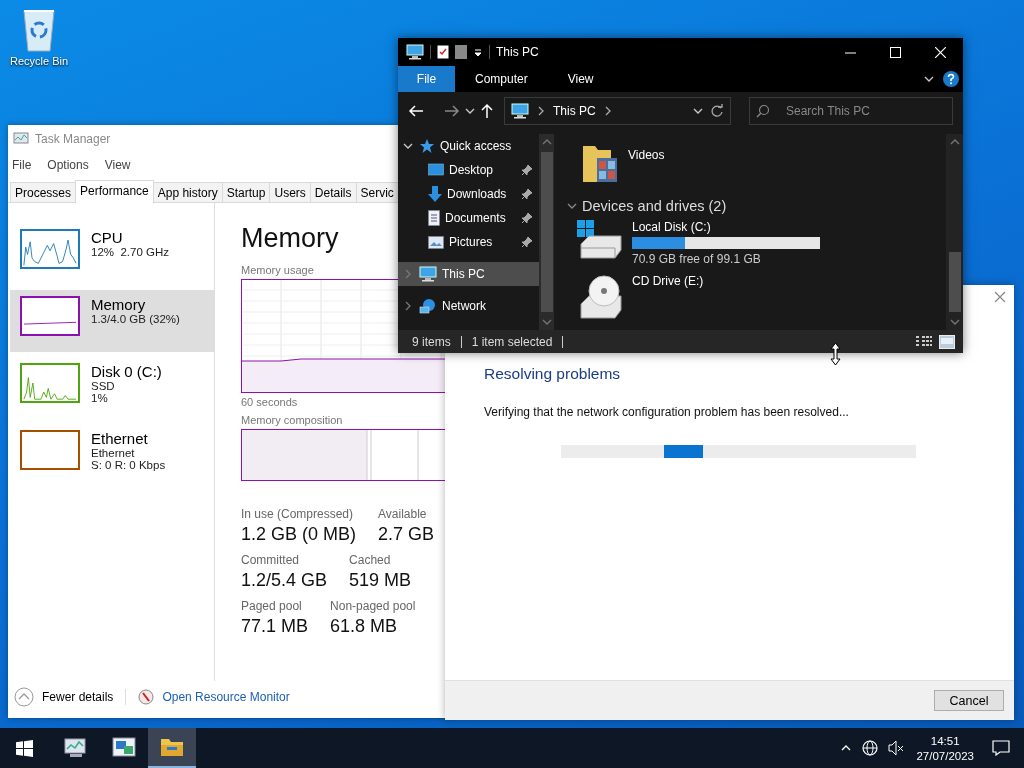 This screenshot has width=1024, height=768. Describe the element at coordinates (292, 420) in the screenshot. I see `graph-label: Memory composition` at that location.